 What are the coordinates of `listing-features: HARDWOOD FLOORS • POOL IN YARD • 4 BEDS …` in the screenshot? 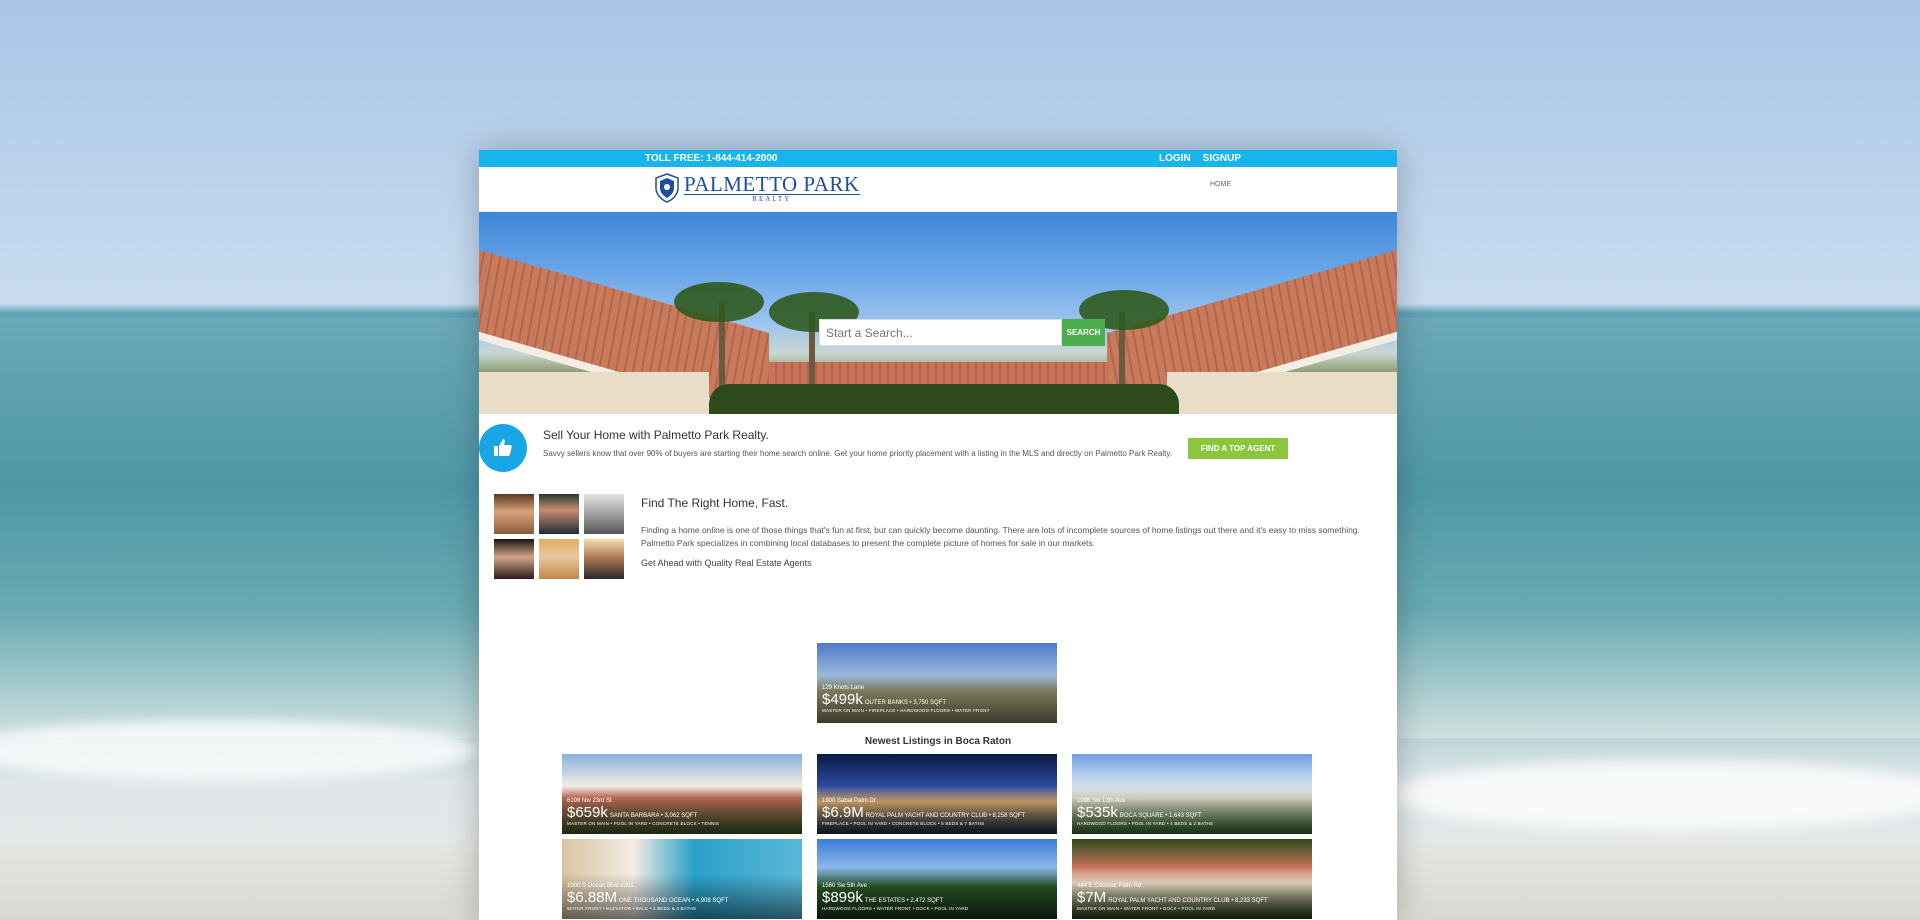 It's located at (1145, 823).